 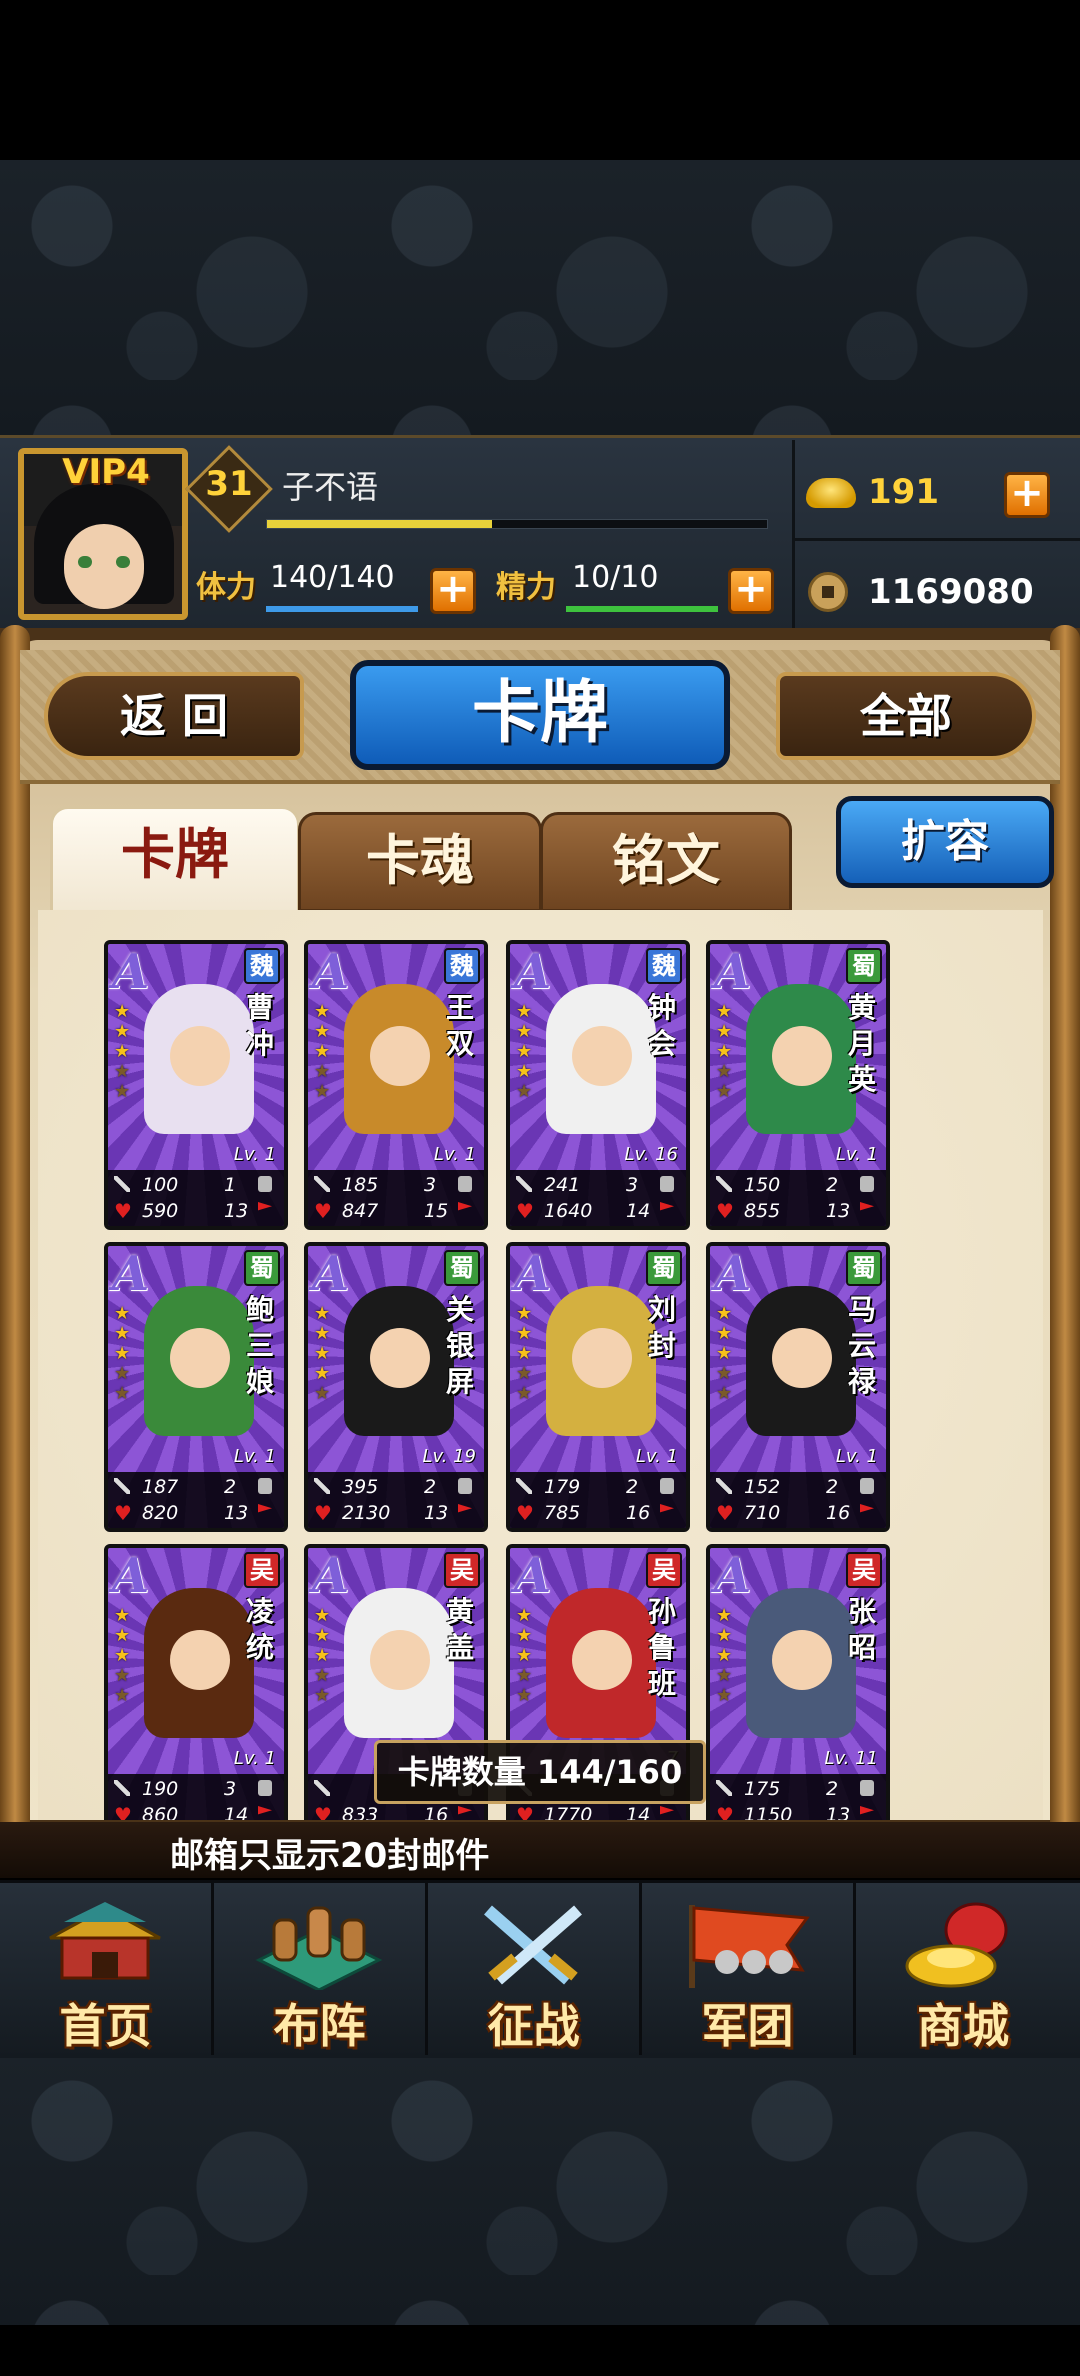 I want to click on nav-home-label: 首页, so click(x=105, y=2026).